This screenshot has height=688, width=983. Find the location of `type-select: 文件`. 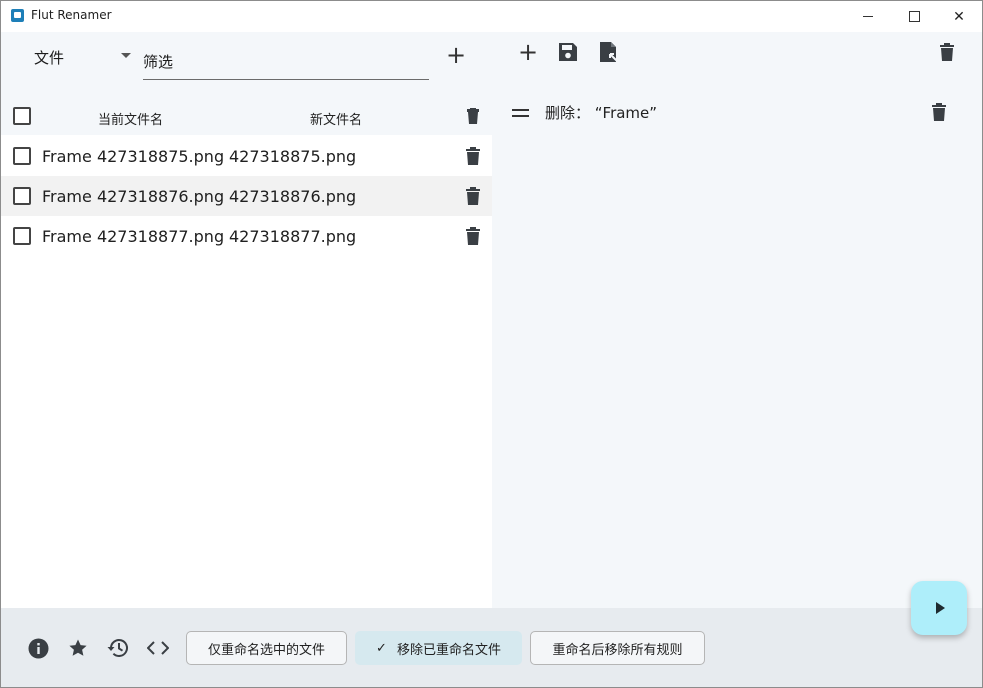

type-select: 文件 is located at coordinates (49, 57).